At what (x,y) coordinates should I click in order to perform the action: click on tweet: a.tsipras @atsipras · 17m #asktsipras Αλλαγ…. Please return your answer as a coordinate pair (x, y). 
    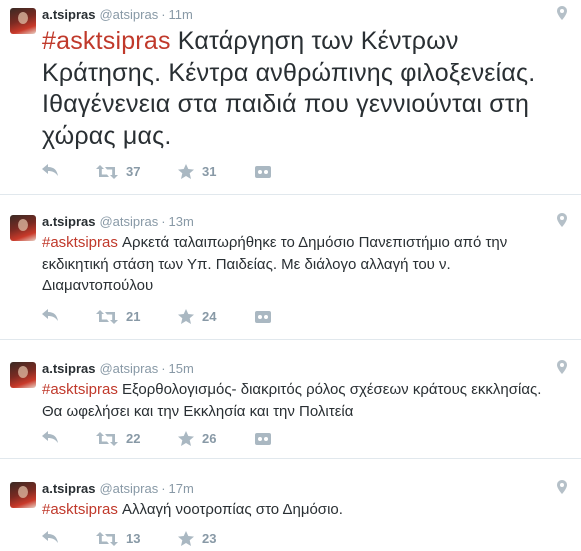
    Looking at the image, I should click on (290, 510).